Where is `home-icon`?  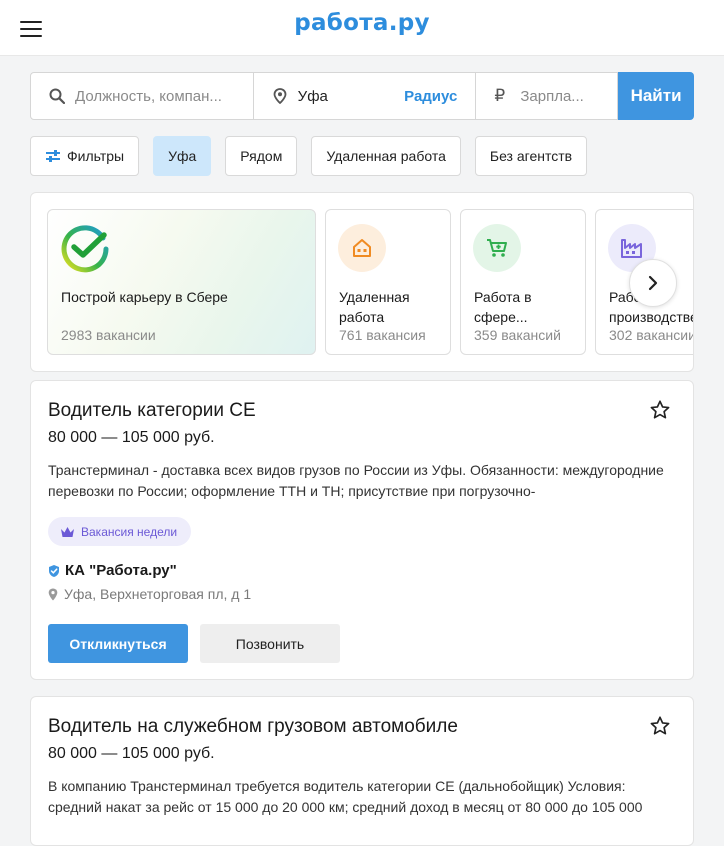
home-icon is located at coordinates (362, 248).